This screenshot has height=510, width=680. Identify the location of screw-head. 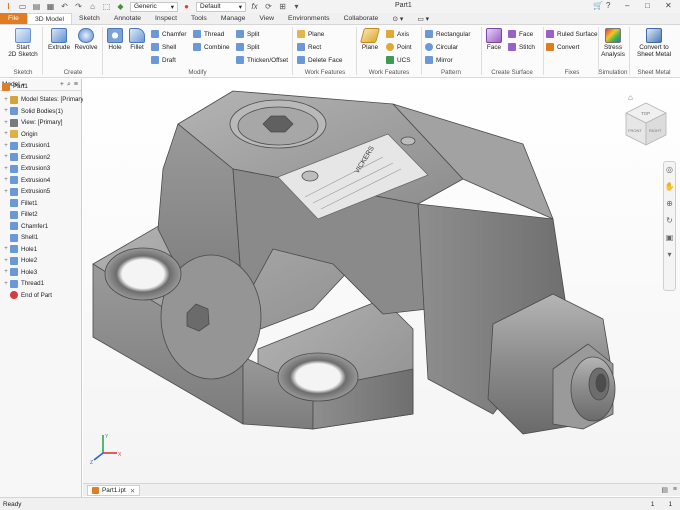
(310, 176).